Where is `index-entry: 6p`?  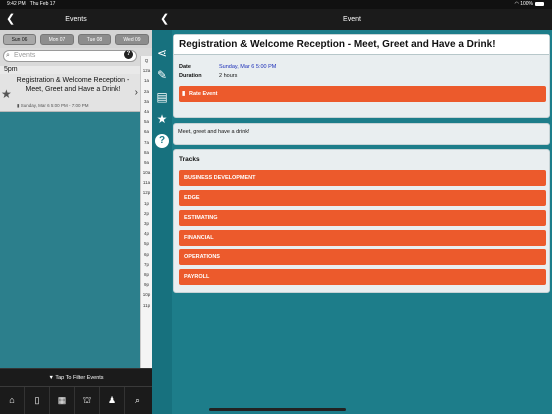 index-entry: 6p is located at coordinates (146, 255).